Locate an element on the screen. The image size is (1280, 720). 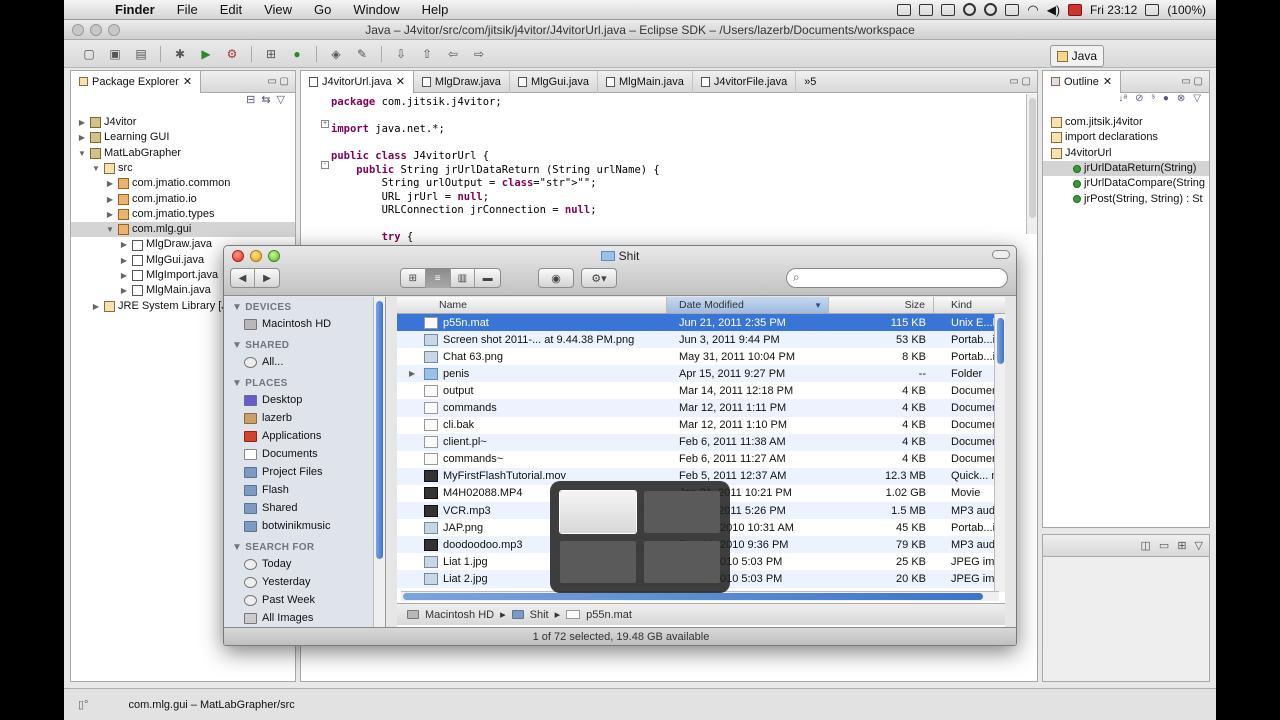
outline-item: import declarations is located at coordinates (1126, 137).